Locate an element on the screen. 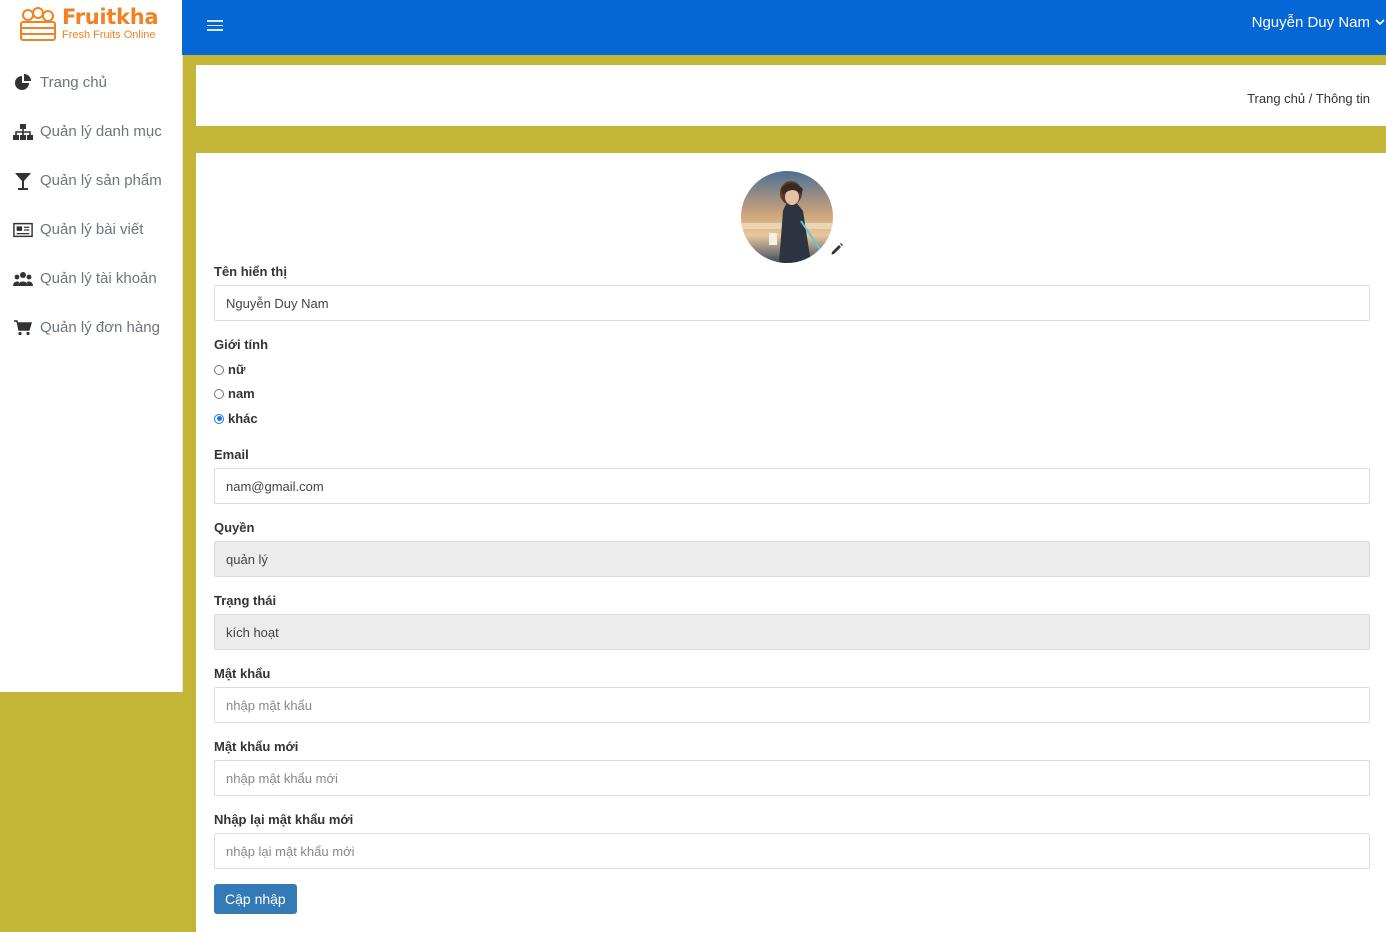 The width and height of the screenshot is (1386, 932). brand-name: Fruitkha is located at coordinates (110, 17).